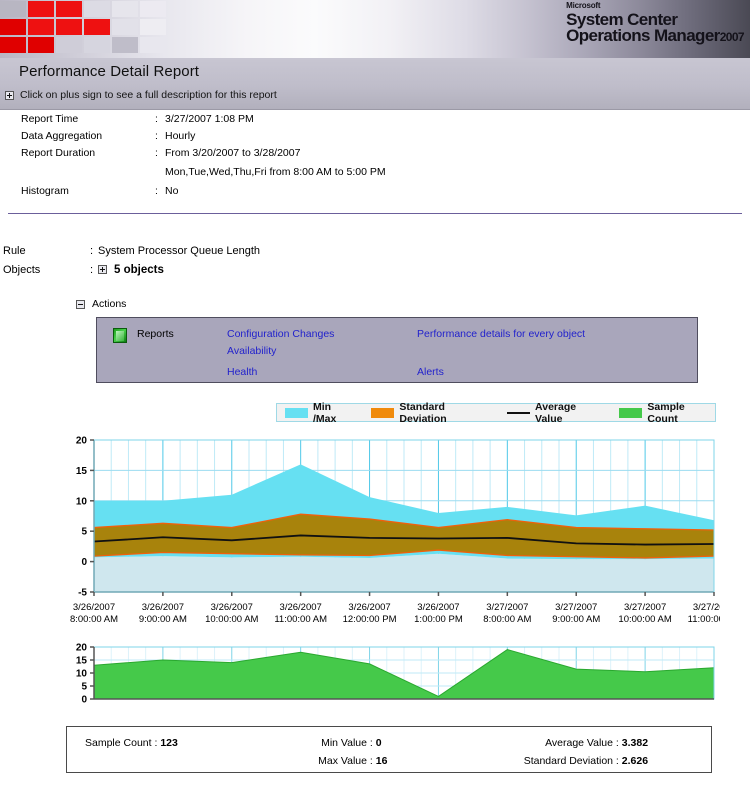 The width and height of the screenshot is (750, 795). Describe the element at coordinates (118, 743) in the screenshot. I see `summary-label: Sample Count` at that location.